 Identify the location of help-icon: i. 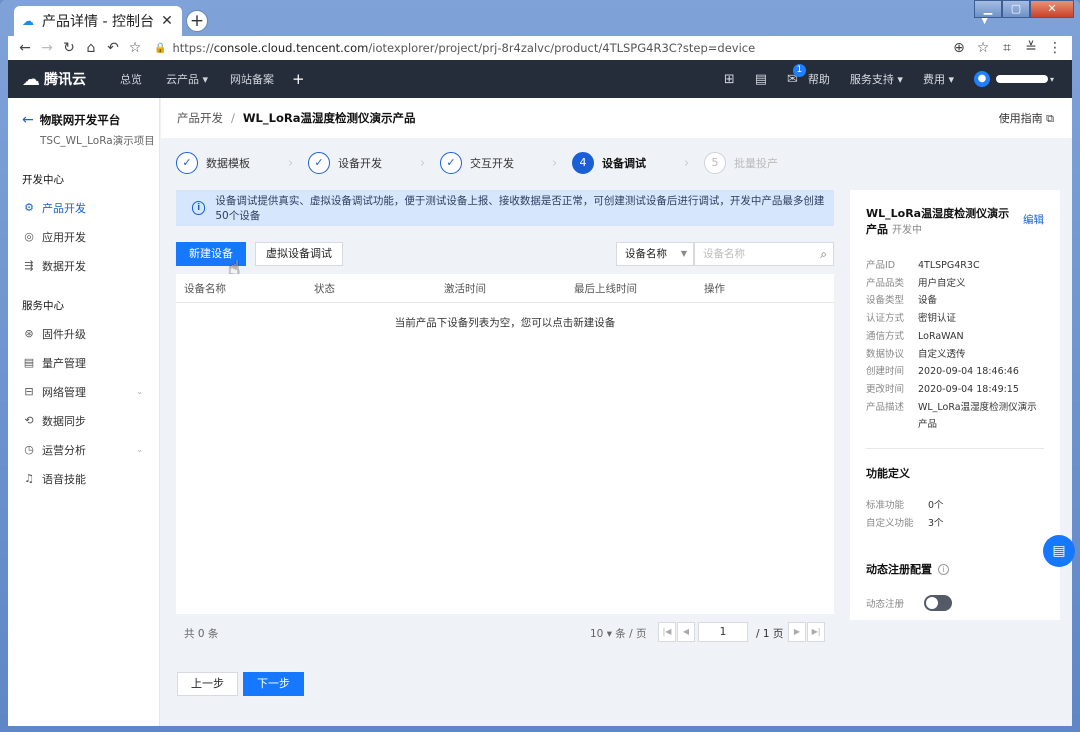
(943, 569).